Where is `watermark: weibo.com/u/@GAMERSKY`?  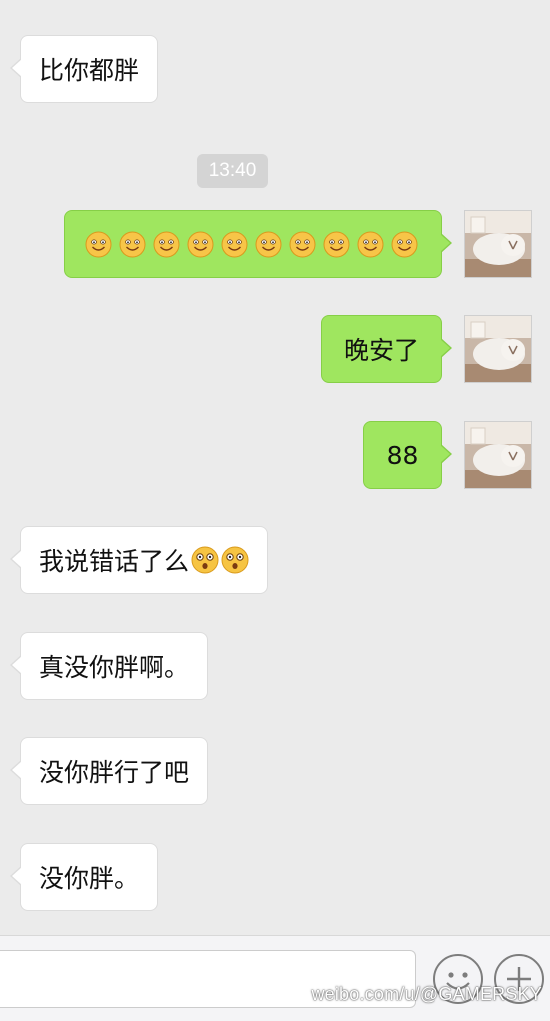 watermark: weibo.com/u/@GAMERSKY is located at coordinates (426, 994).